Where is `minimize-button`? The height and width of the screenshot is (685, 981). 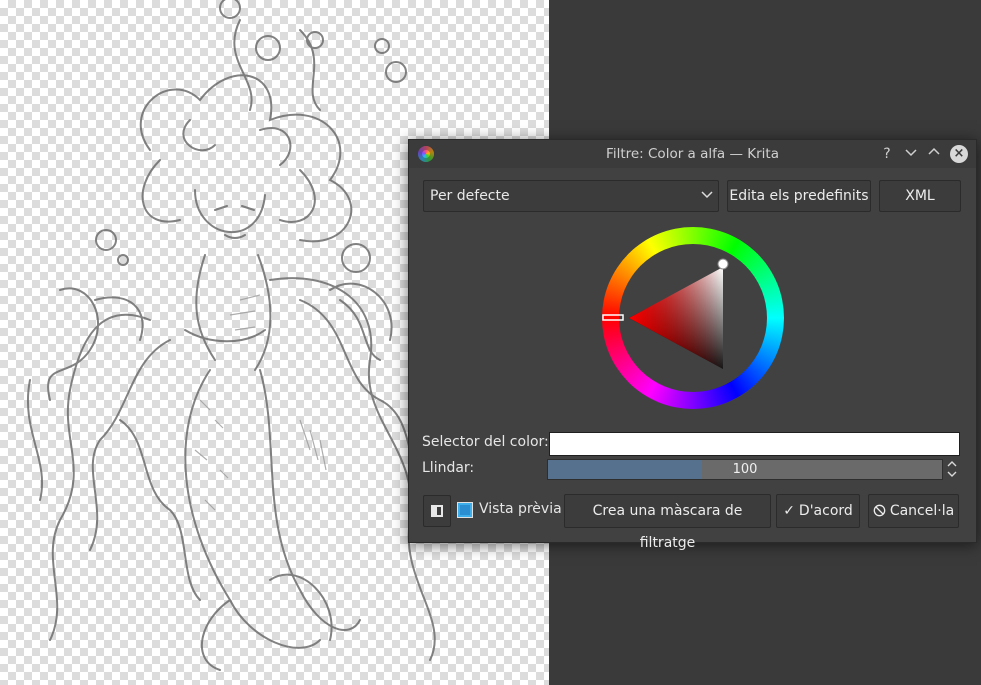 minimize-button is located at coordinates (911, 154).